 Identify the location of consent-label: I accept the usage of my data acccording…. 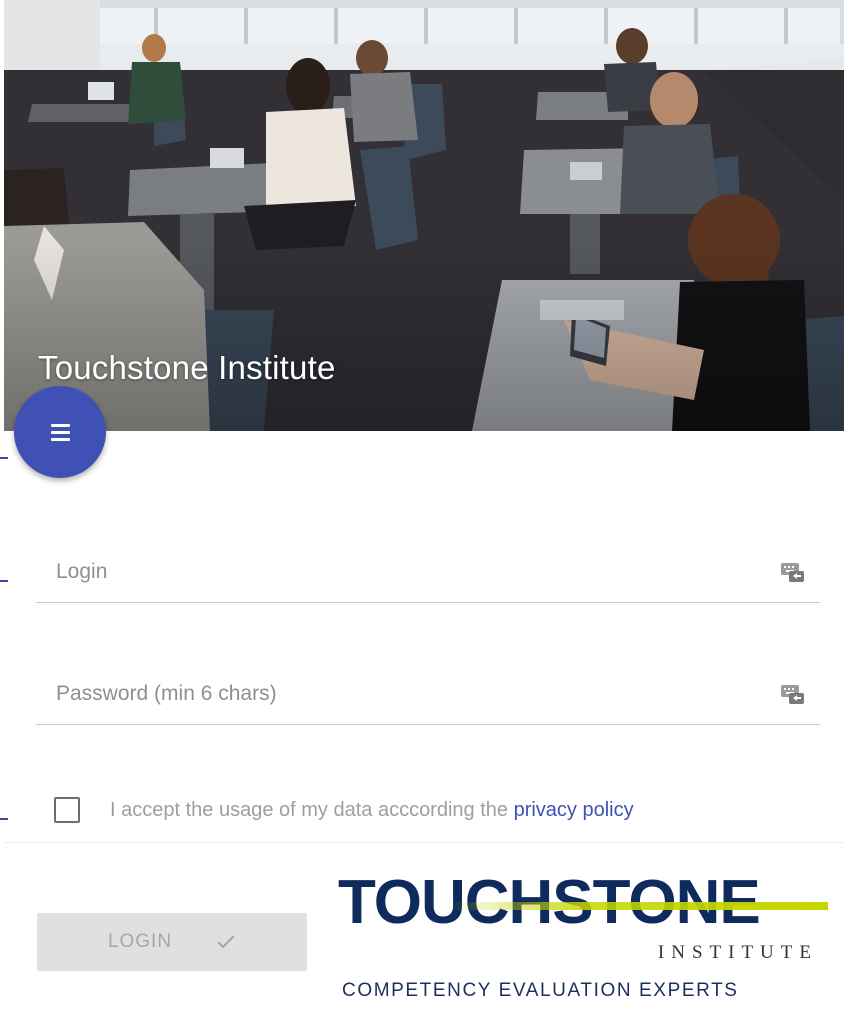
(372, 810).